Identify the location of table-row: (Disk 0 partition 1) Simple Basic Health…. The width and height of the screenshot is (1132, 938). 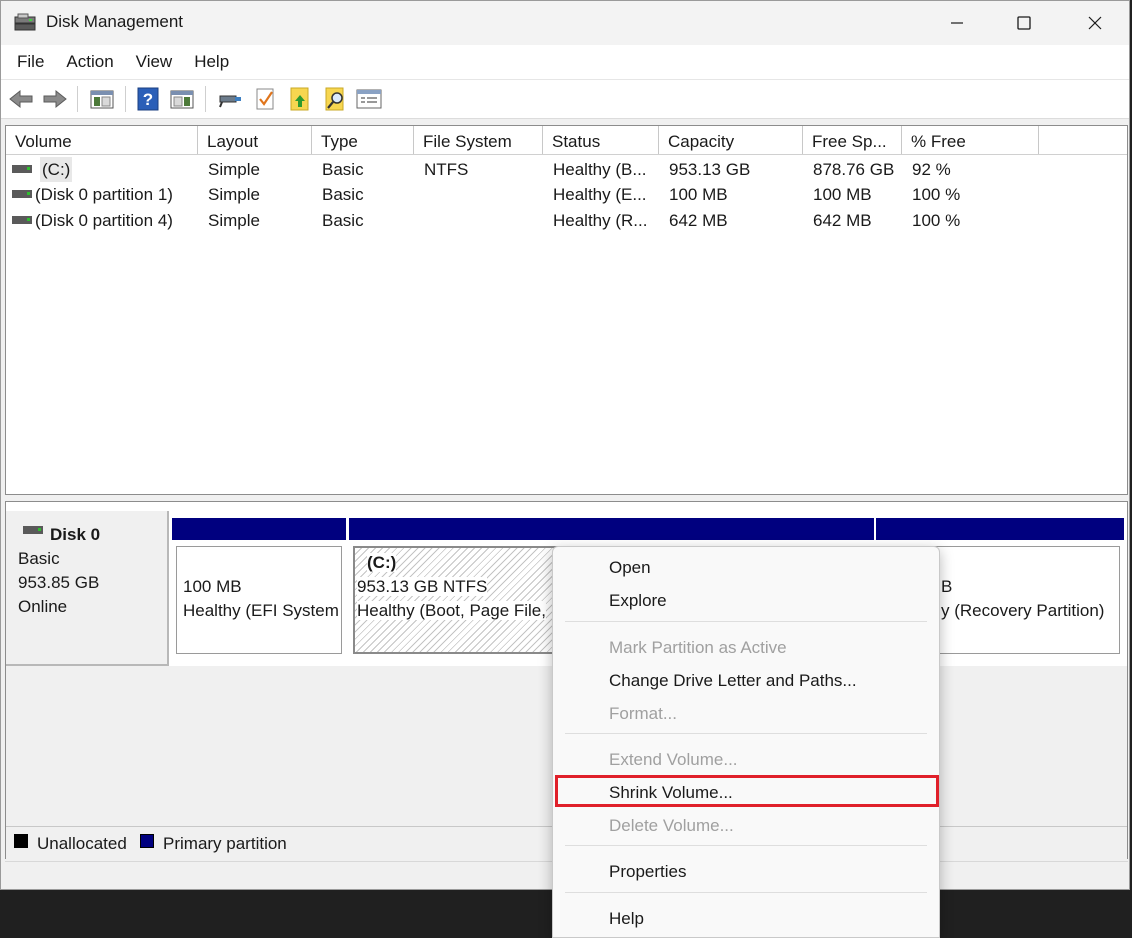
(566, 194).